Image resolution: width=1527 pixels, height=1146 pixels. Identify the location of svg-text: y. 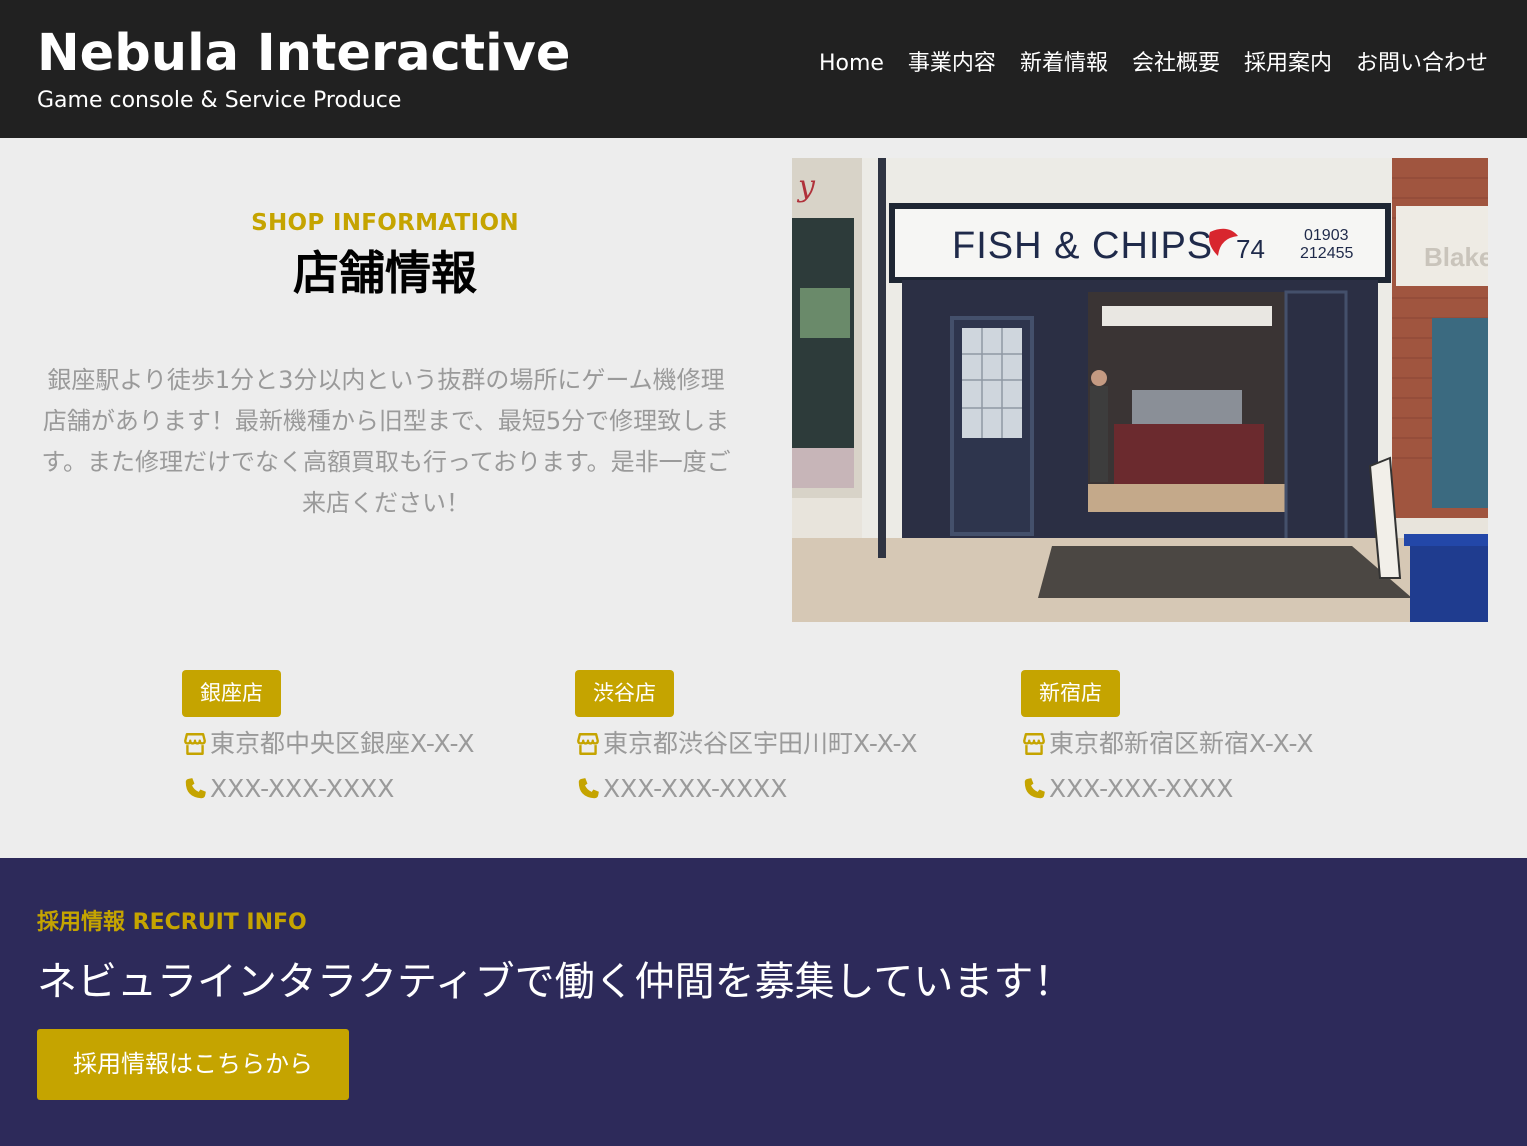
(806, 186).